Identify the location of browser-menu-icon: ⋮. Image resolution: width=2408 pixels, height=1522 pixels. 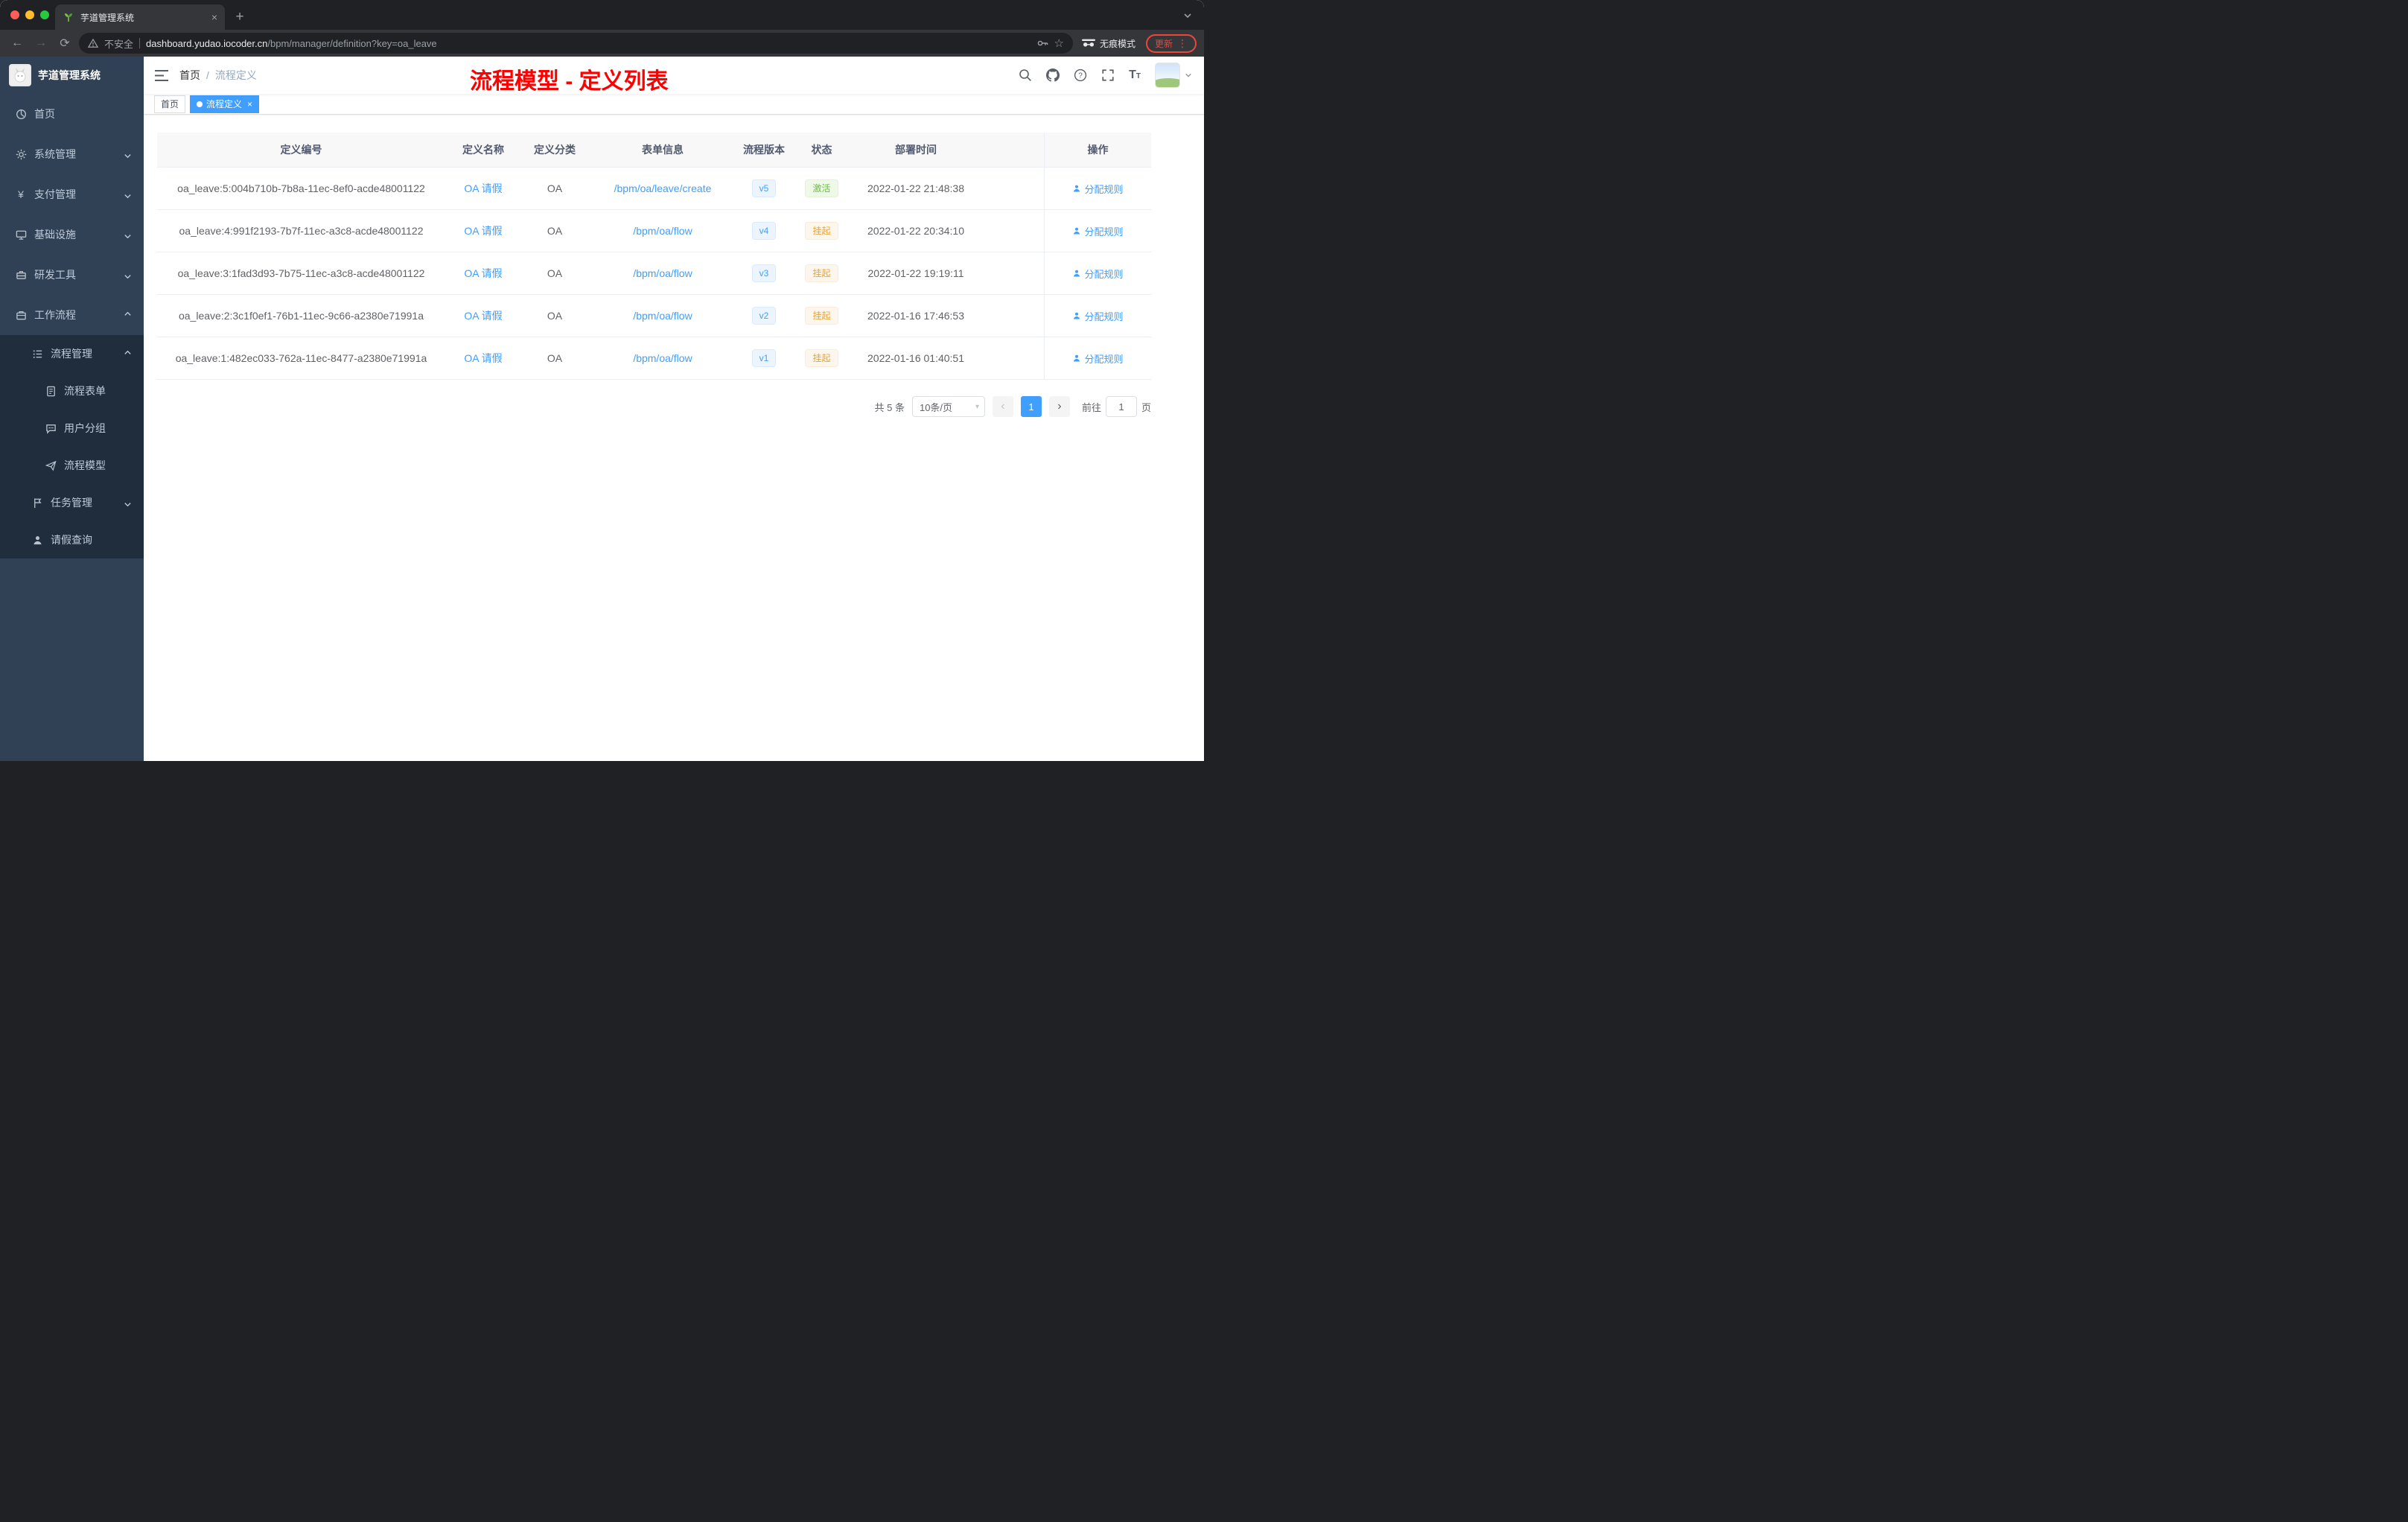
(1182, 43).